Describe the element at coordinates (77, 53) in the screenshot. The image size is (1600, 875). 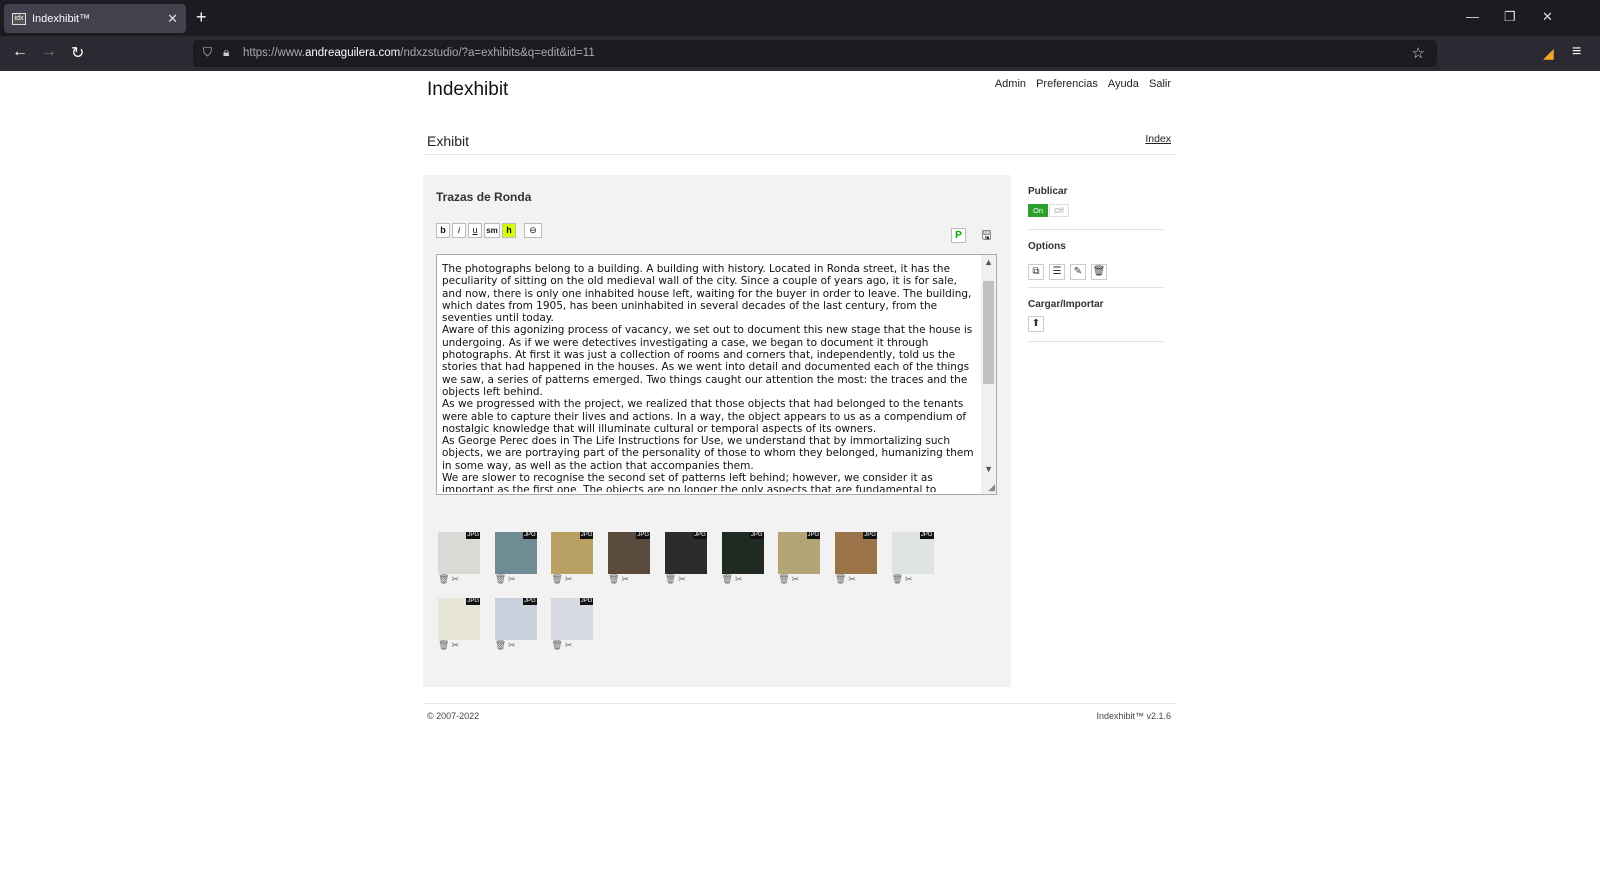
I see `reload-icon: ↻` at that location.